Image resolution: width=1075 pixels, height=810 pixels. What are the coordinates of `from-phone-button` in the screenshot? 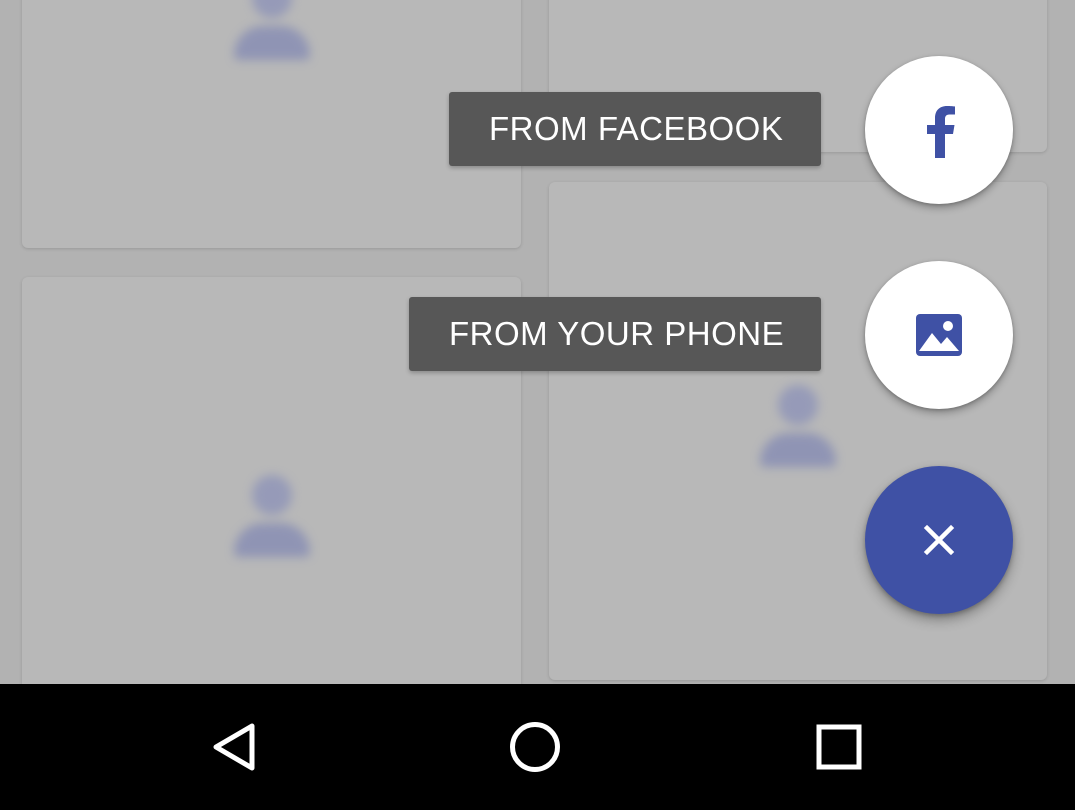 It's located at (939, 335).